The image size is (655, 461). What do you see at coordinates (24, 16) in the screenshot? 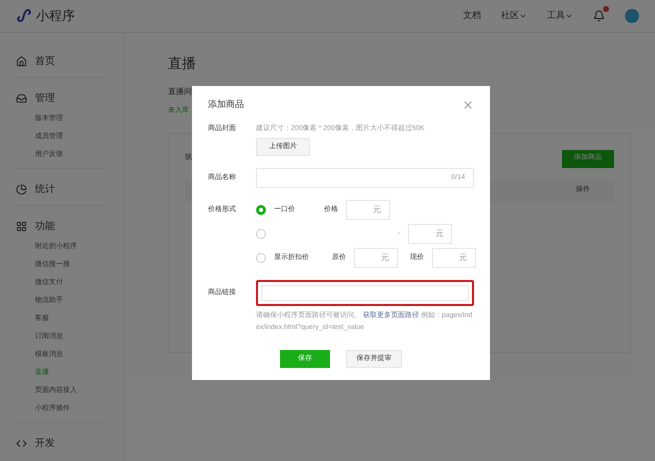
I see `logo-icon` at bounding box center [24, 16].